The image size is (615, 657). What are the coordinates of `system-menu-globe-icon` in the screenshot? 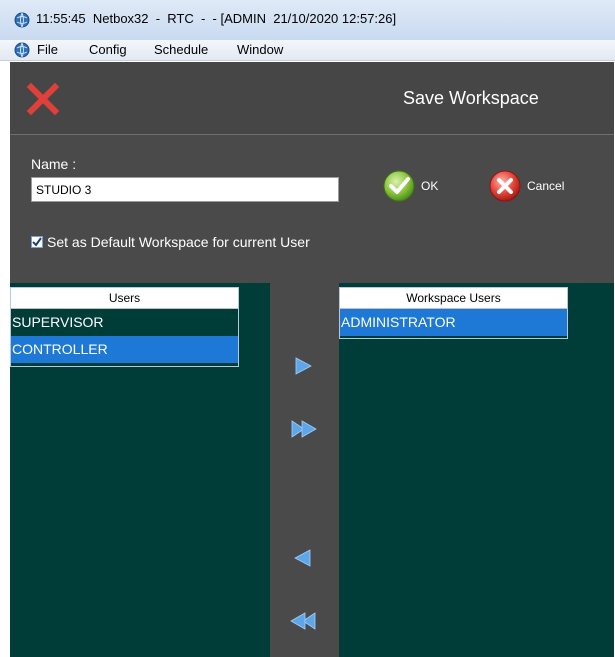 It's located at (22, 50).